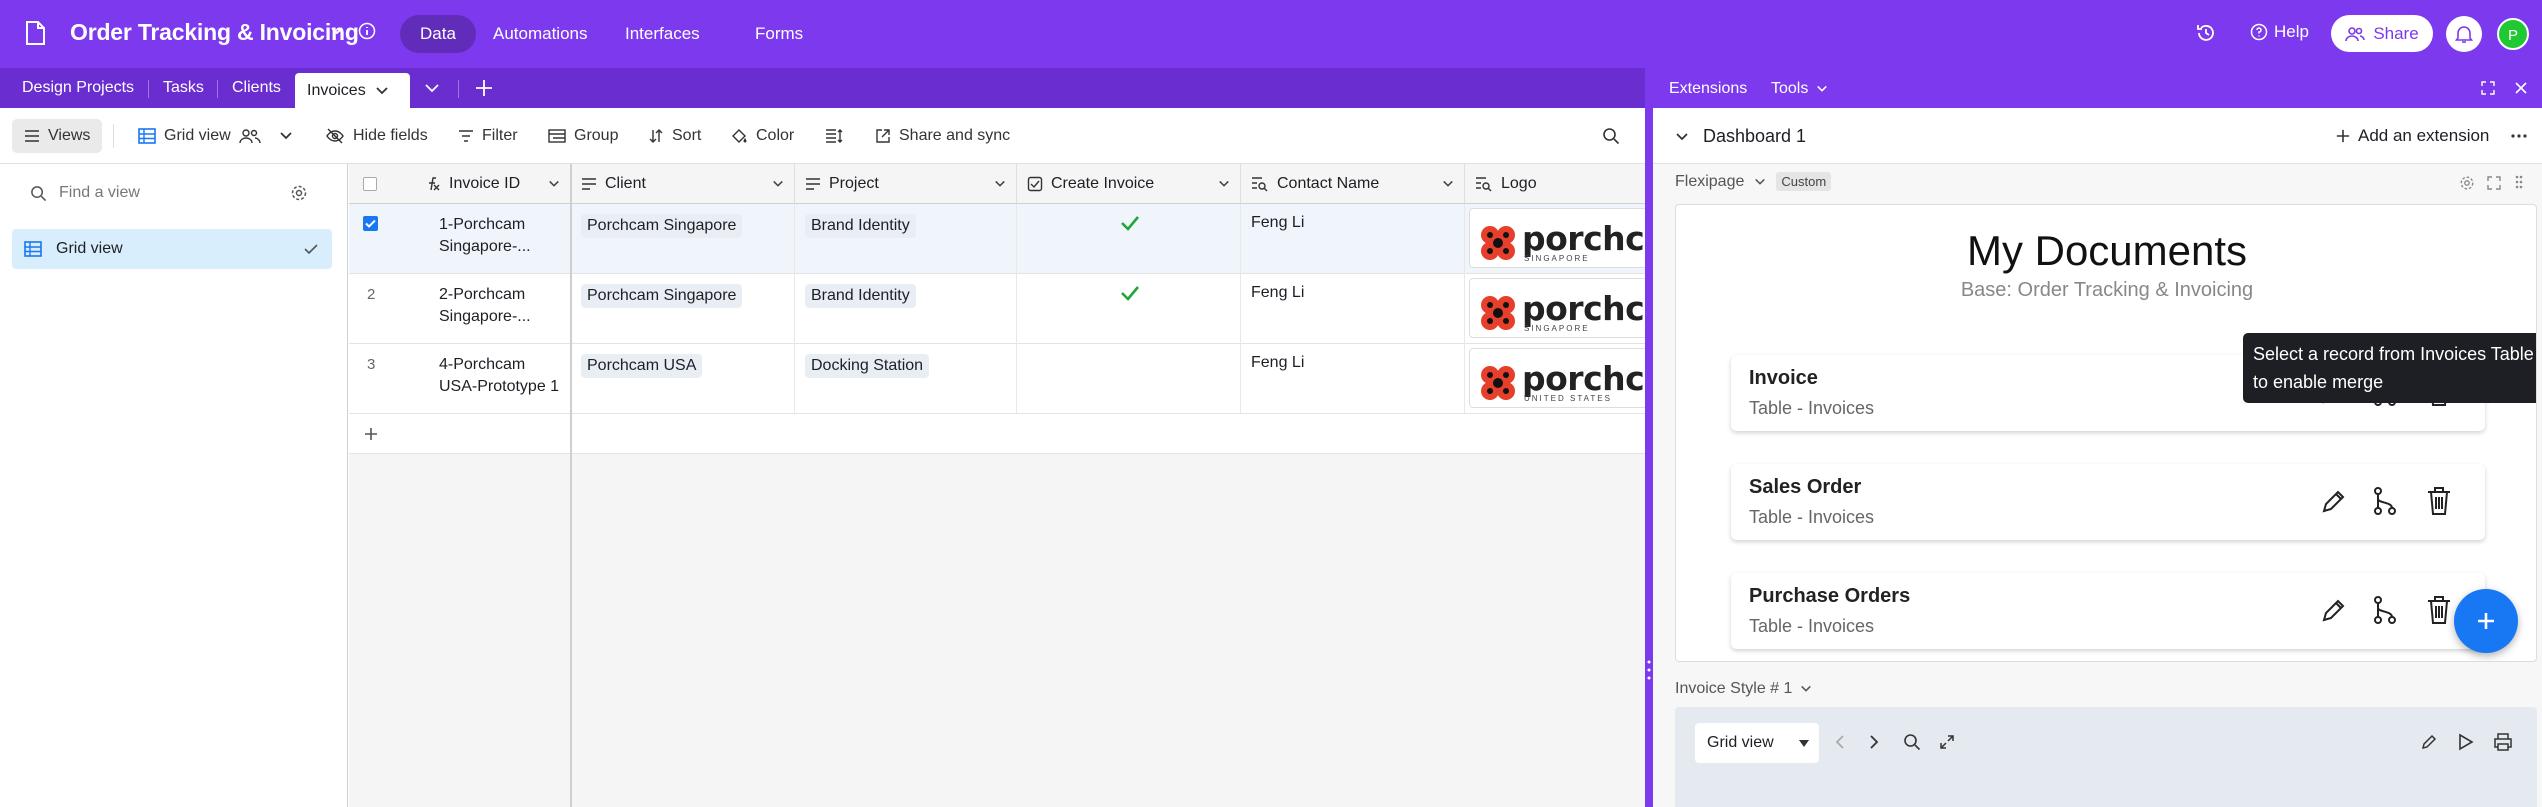 The height and width of the screenshot is (807, 2542). What do you see at coordinates (2494, 183) in the screenshot?
I see `fullscreen-icon` at bounding box center [2494, 183].